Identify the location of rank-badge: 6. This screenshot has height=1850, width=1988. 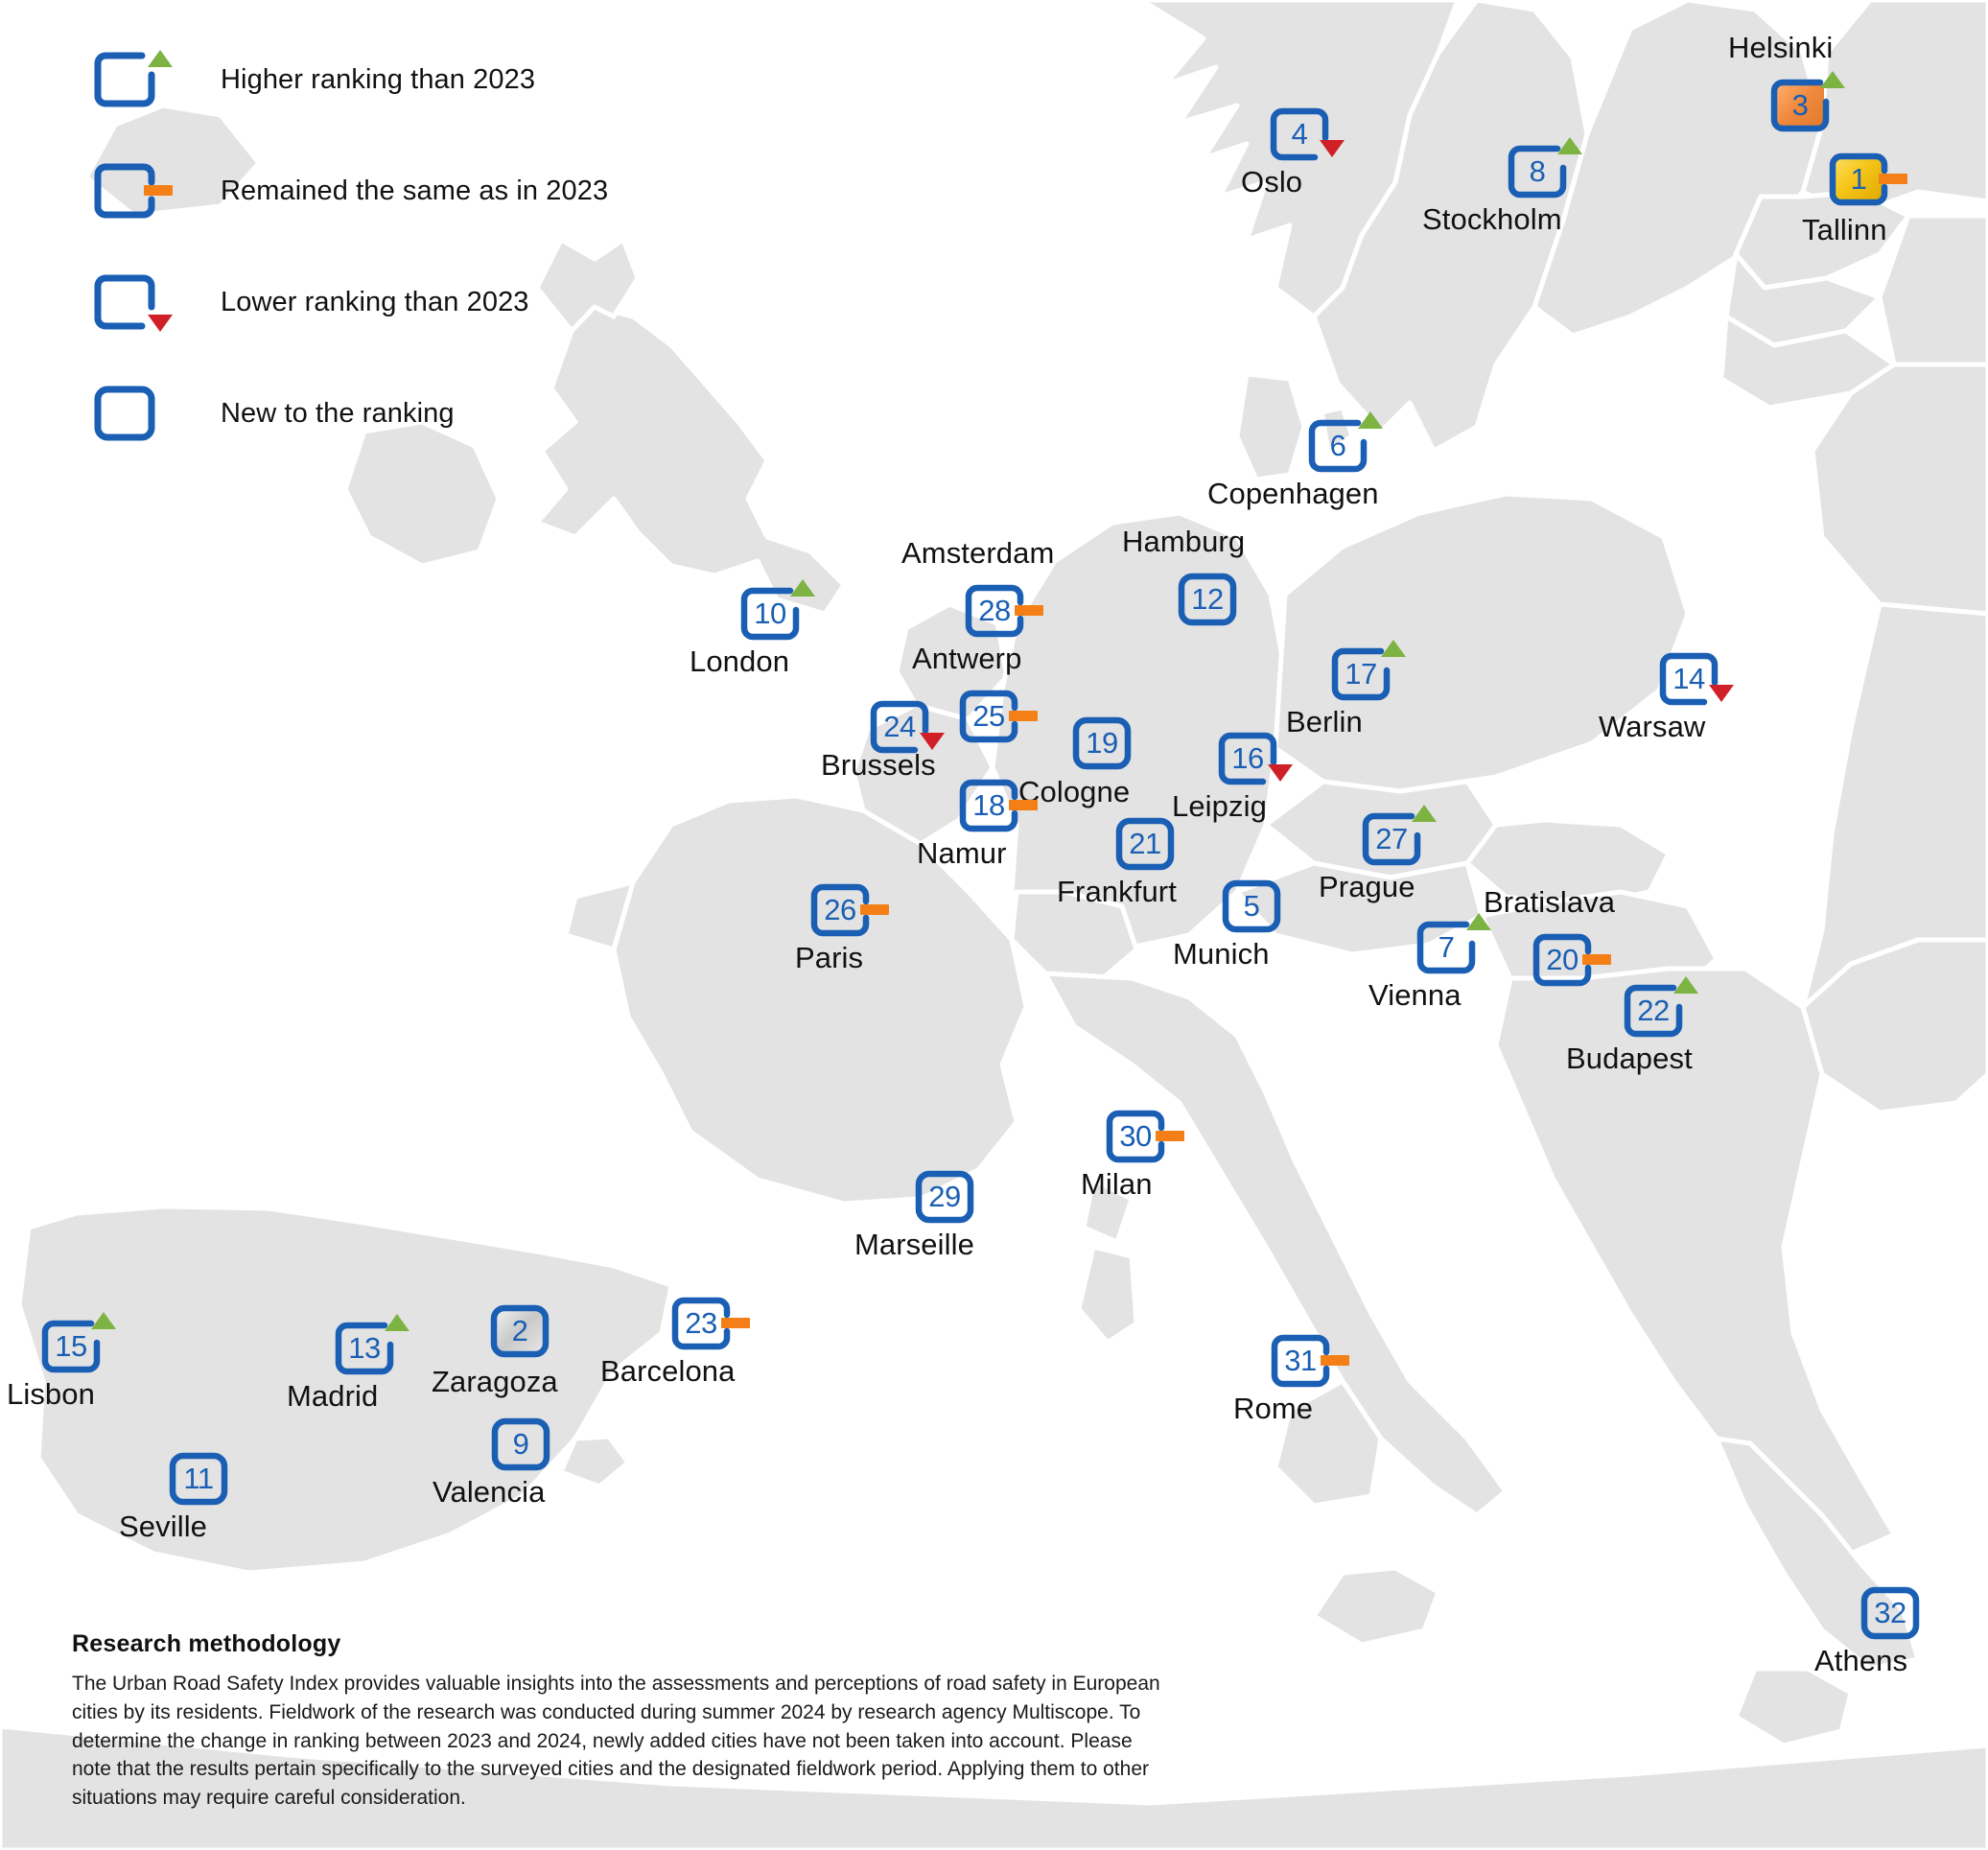
(1346, 442).